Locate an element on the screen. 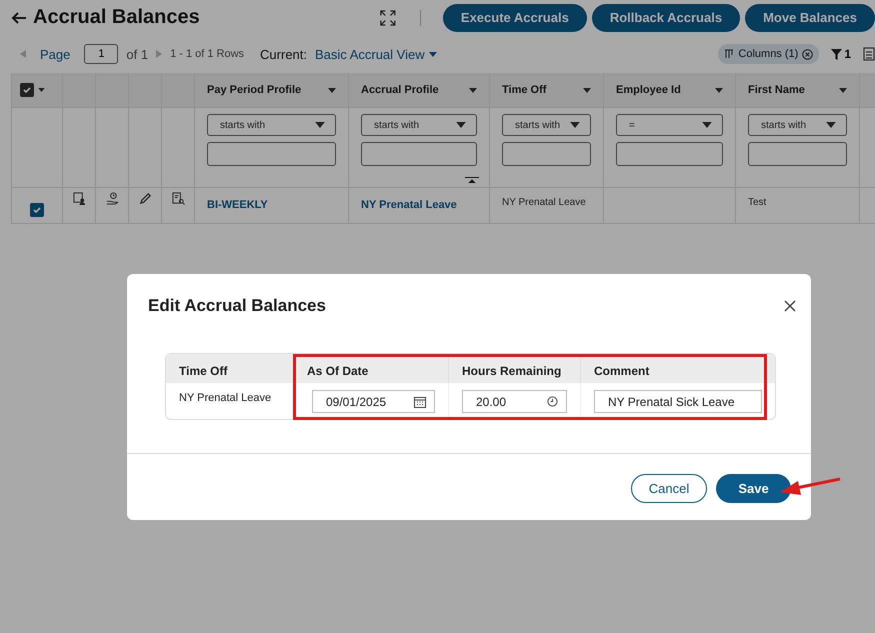  select-all-checkbox is located at coordinates (27, 90).